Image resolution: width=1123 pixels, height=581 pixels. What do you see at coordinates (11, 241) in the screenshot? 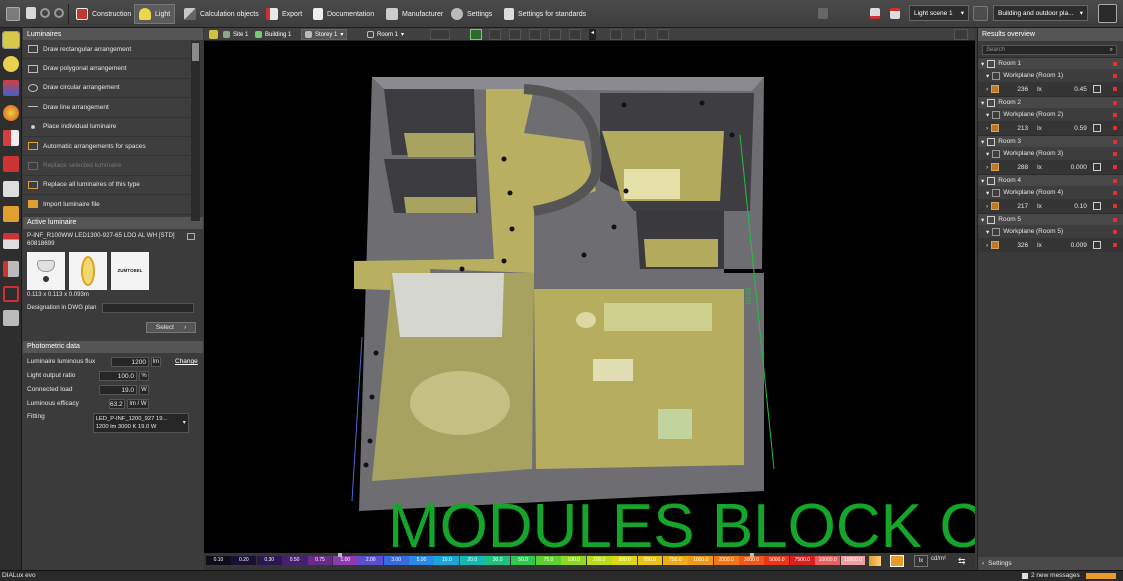
I see `group-icon` at bounding box center [11, 241].